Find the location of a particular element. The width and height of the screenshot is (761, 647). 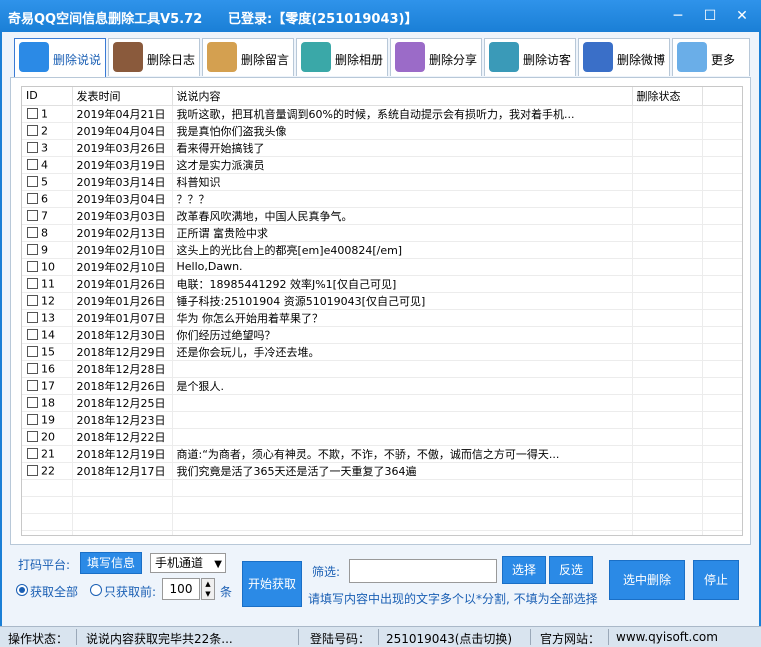

table-row: 3 2019年03月26日 看来得开始搞钱了 is located at coordinates (382, 148).